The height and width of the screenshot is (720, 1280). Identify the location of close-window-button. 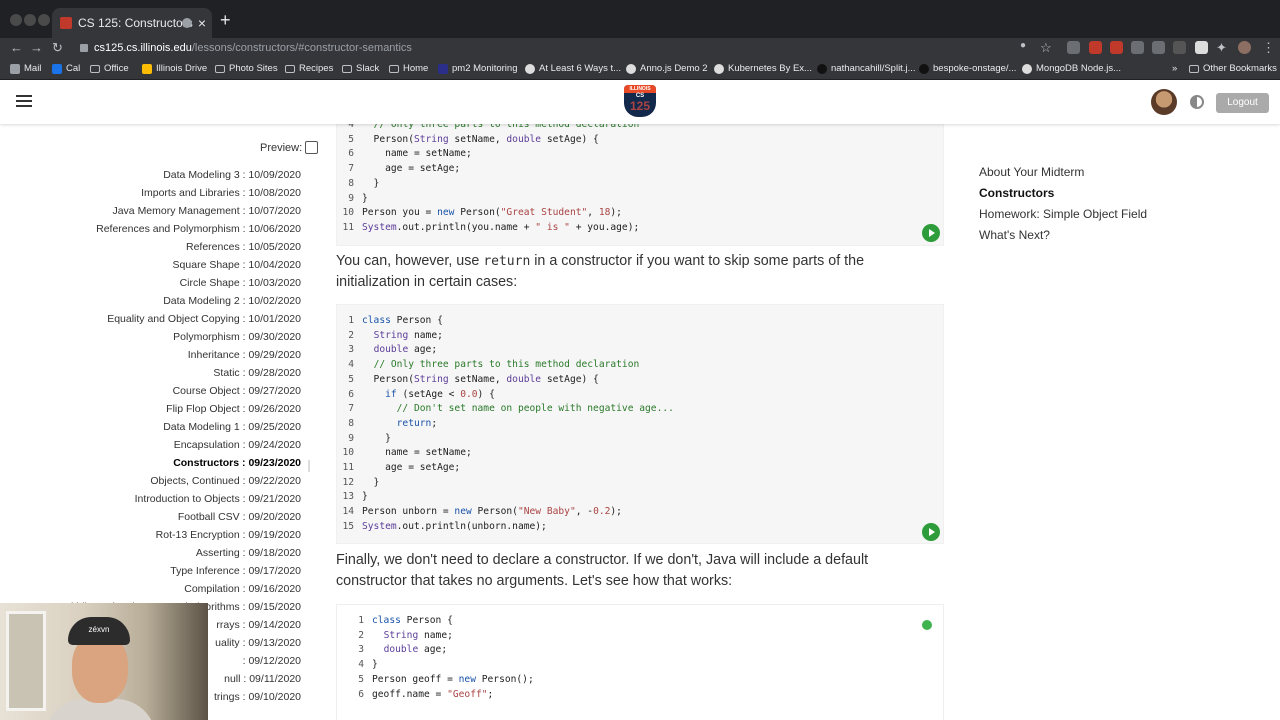
(16, 20).